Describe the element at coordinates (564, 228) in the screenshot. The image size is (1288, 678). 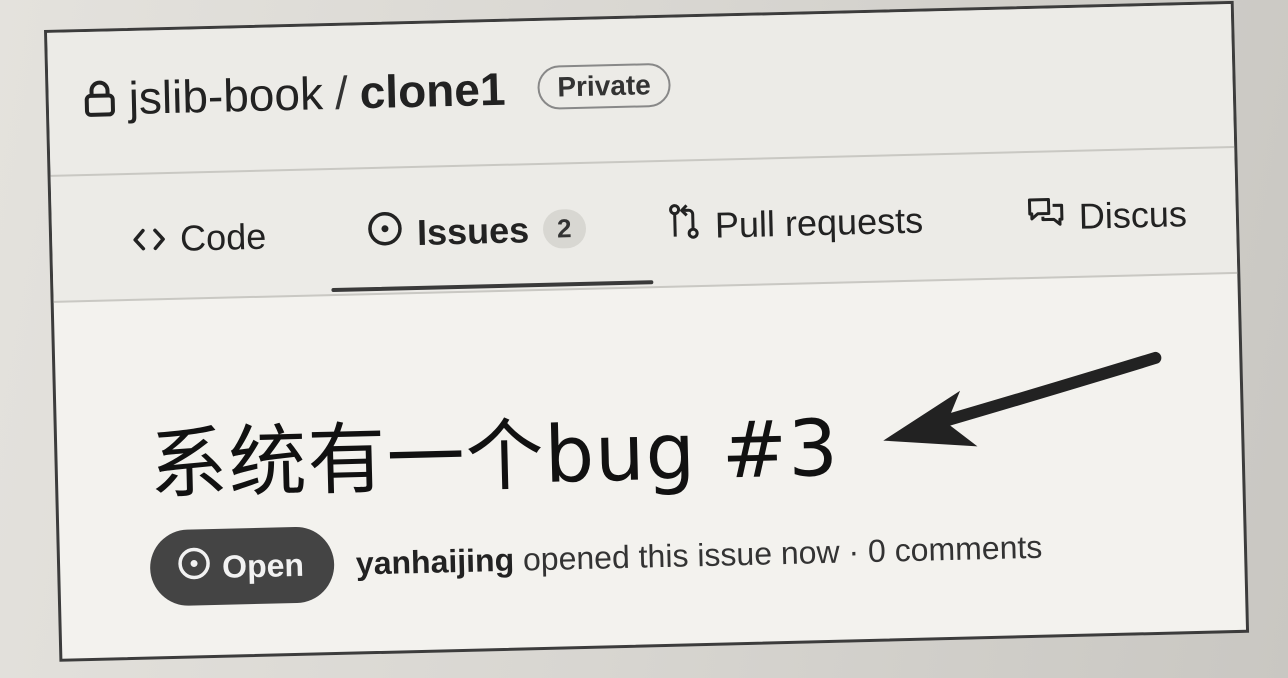
I see `issues-count-badge: 2` at that location.